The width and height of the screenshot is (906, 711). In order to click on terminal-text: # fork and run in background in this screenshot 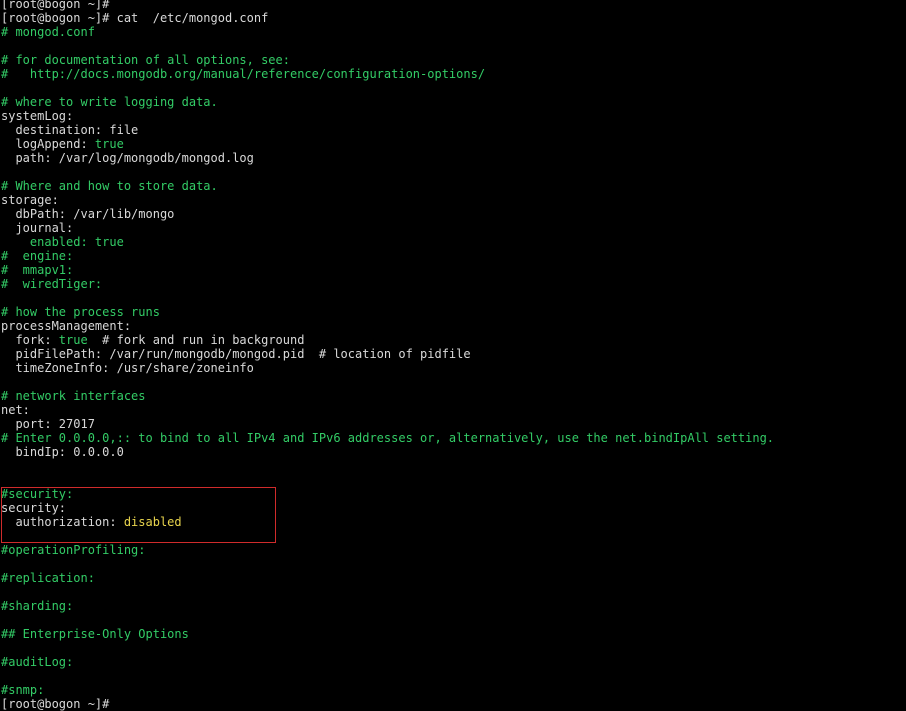, I will do `click(196, 340)`.